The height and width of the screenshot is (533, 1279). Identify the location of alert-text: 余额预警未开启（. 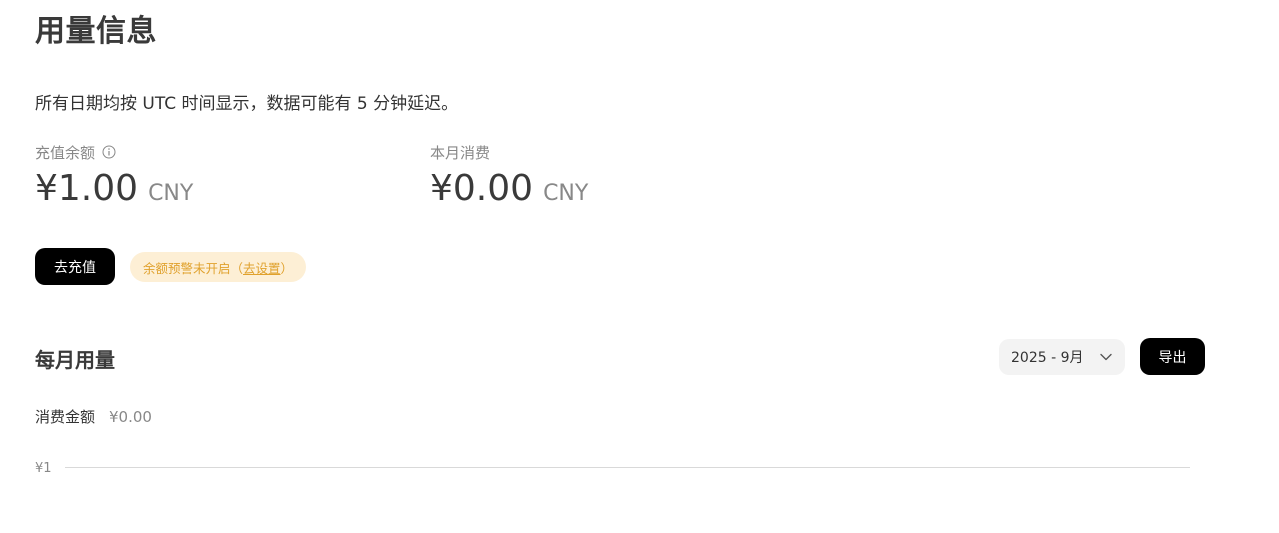
(193, 268).